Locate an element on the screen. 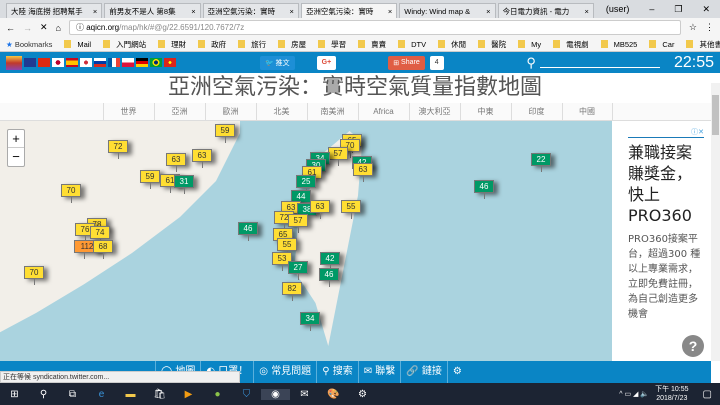 This screenshot has width=720, height=405. browser-tab: Windy: Wind map & × is located at coordinates (447, 10).